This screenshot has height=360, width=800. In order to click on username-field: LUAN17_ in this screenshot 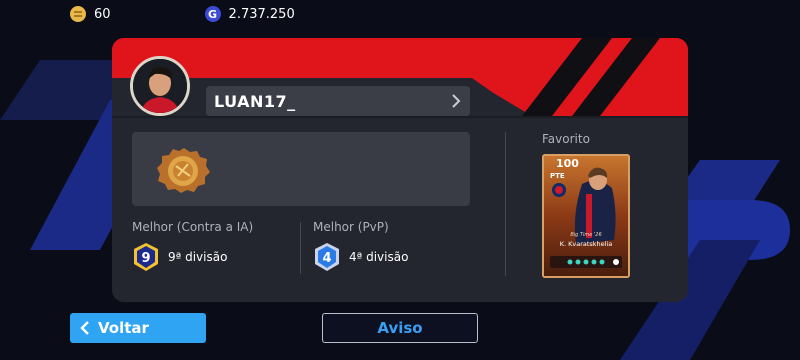, I will do `click(338, 101)`.